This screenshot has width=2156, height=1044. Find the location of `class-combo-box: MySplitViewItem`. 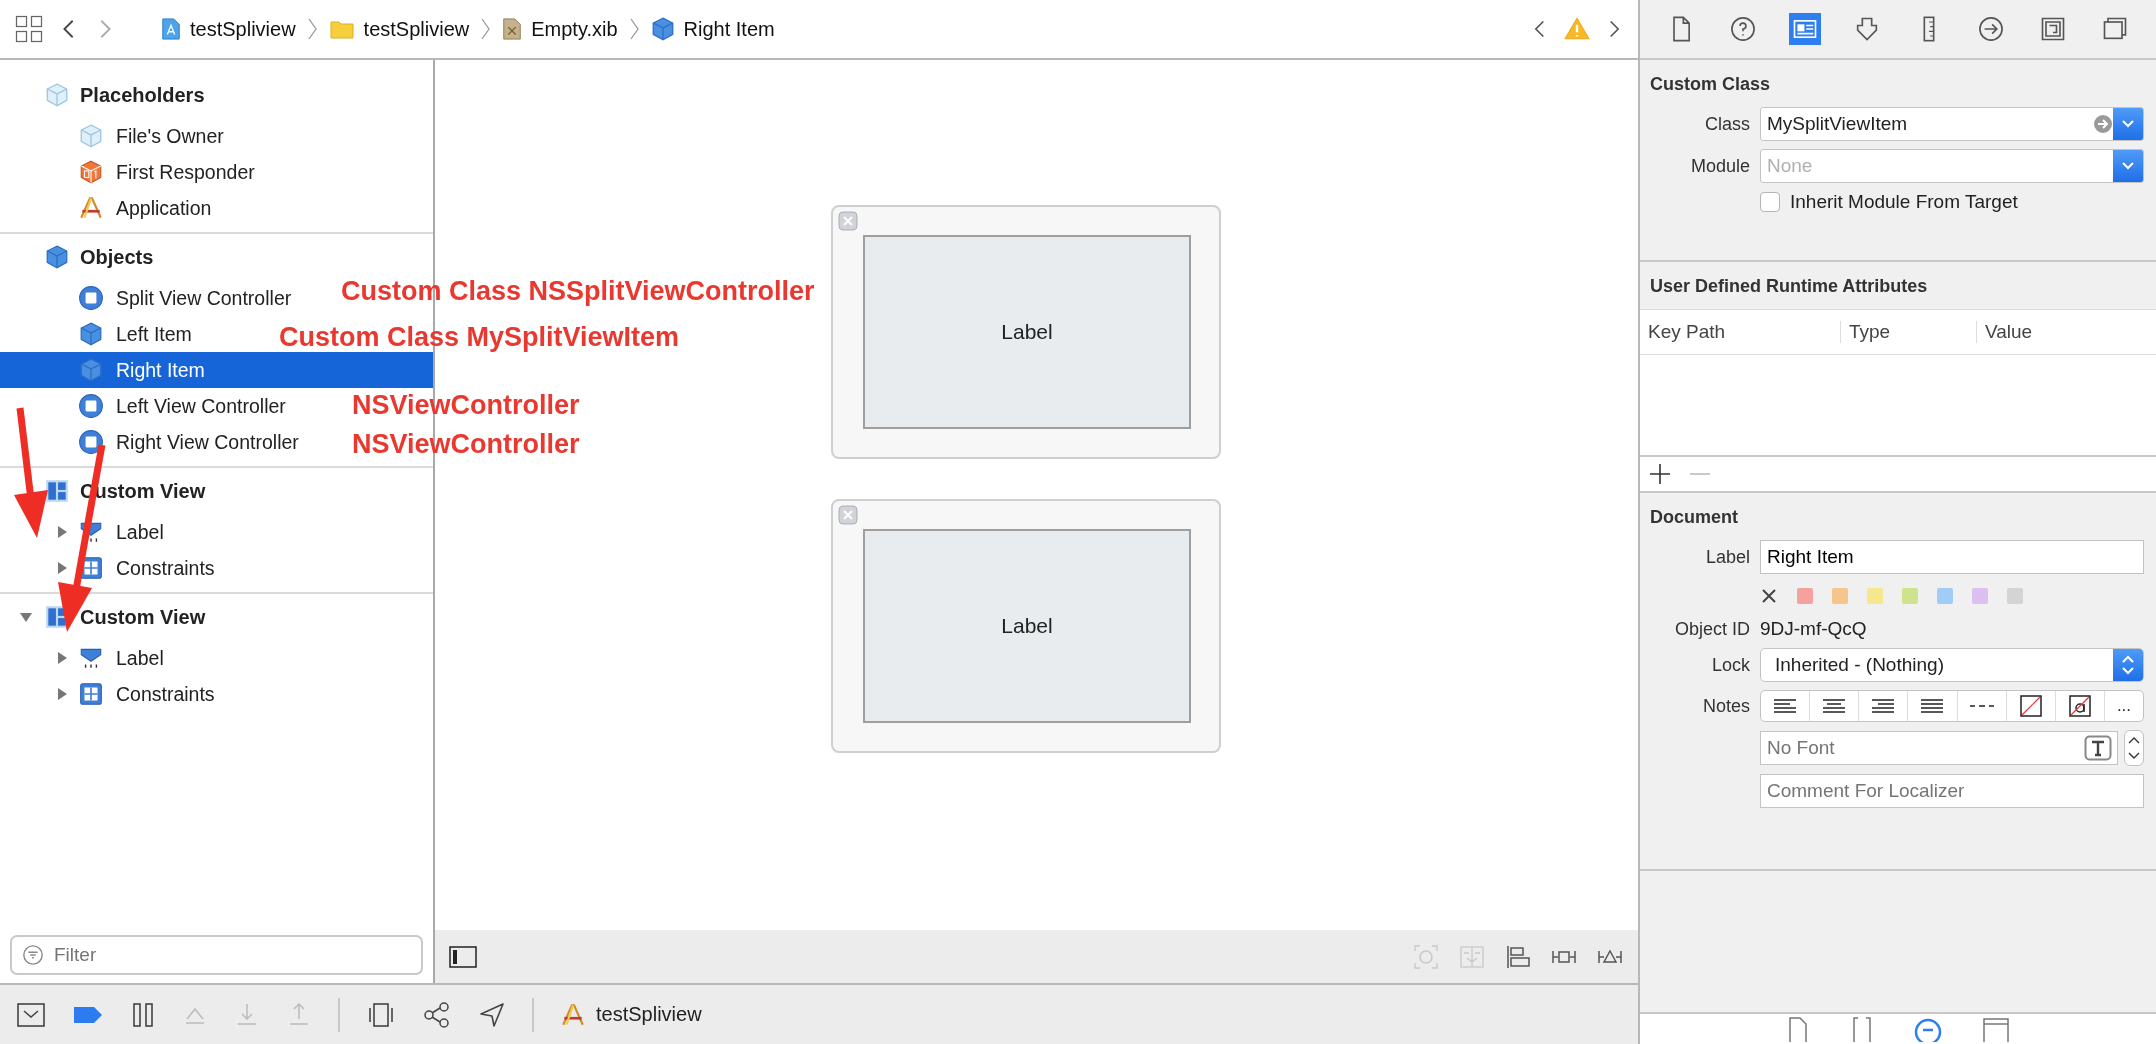

class-combo-box: MySplitViewItem is located at coordinates (1952, 124).